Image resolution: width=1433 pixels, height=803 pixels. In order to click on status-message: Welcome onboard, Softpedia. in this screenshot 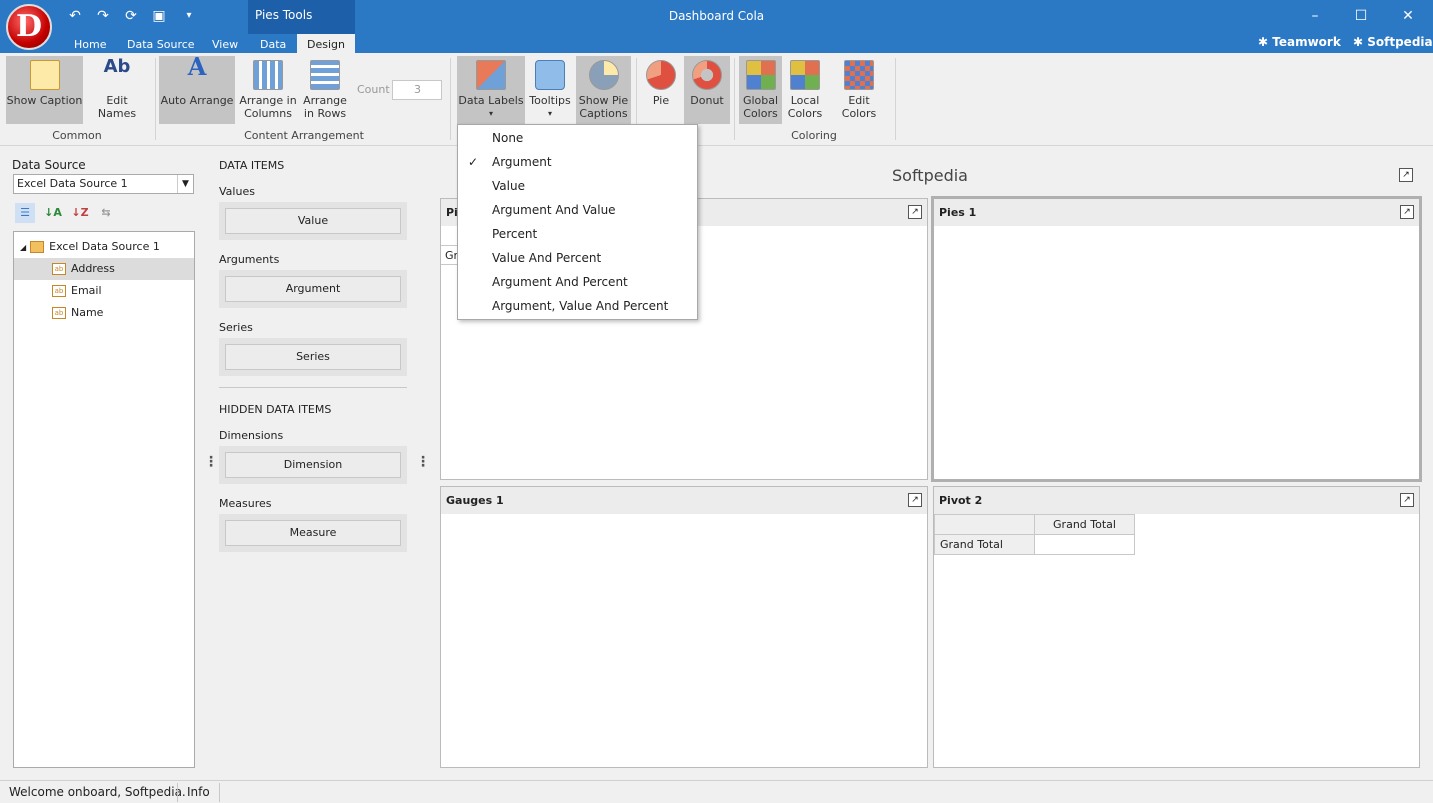, I will do `click(97, 792)`.